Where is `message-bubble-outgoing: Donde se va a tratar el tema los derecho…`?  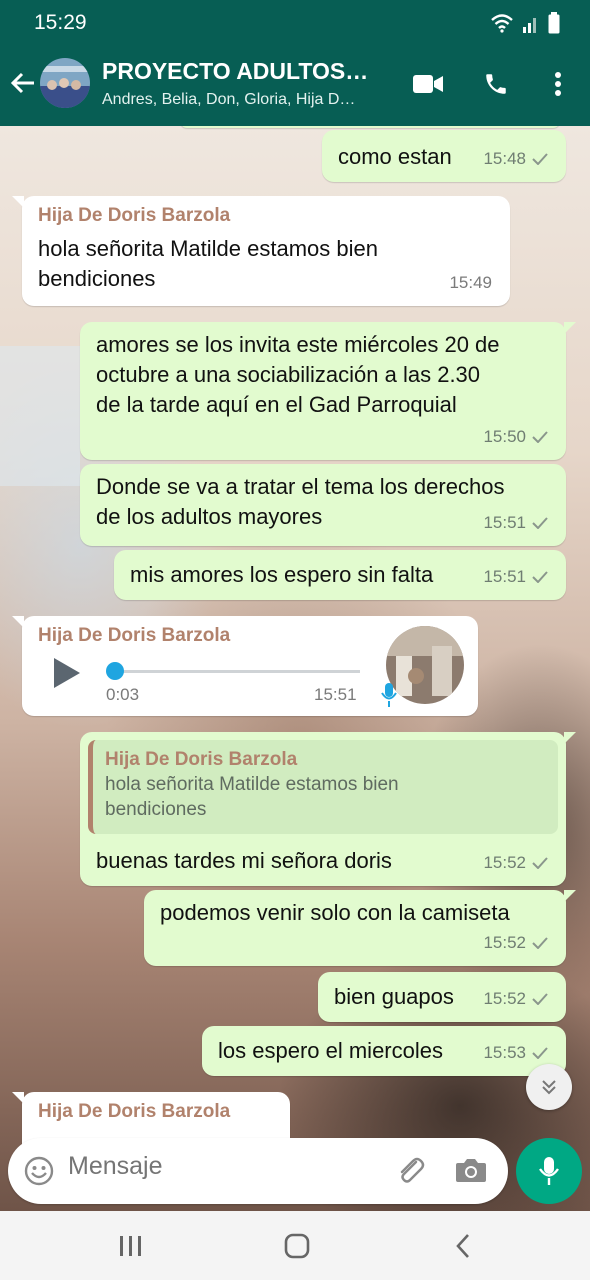
message-bubble-outgoing: Donde se va a tratar el tema los derecho… is located at coordinates (323, 505).